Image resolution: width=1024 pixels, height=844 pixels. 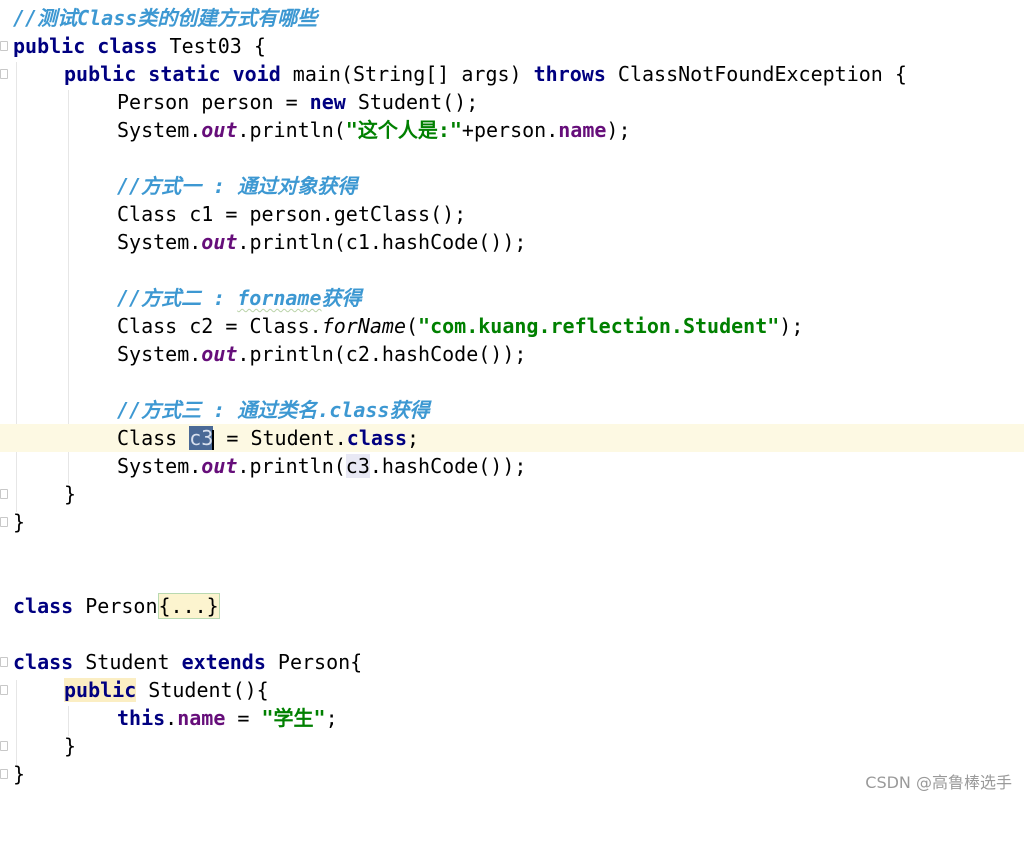 I want to click on code-text: +person., so click(x=510, y=130).